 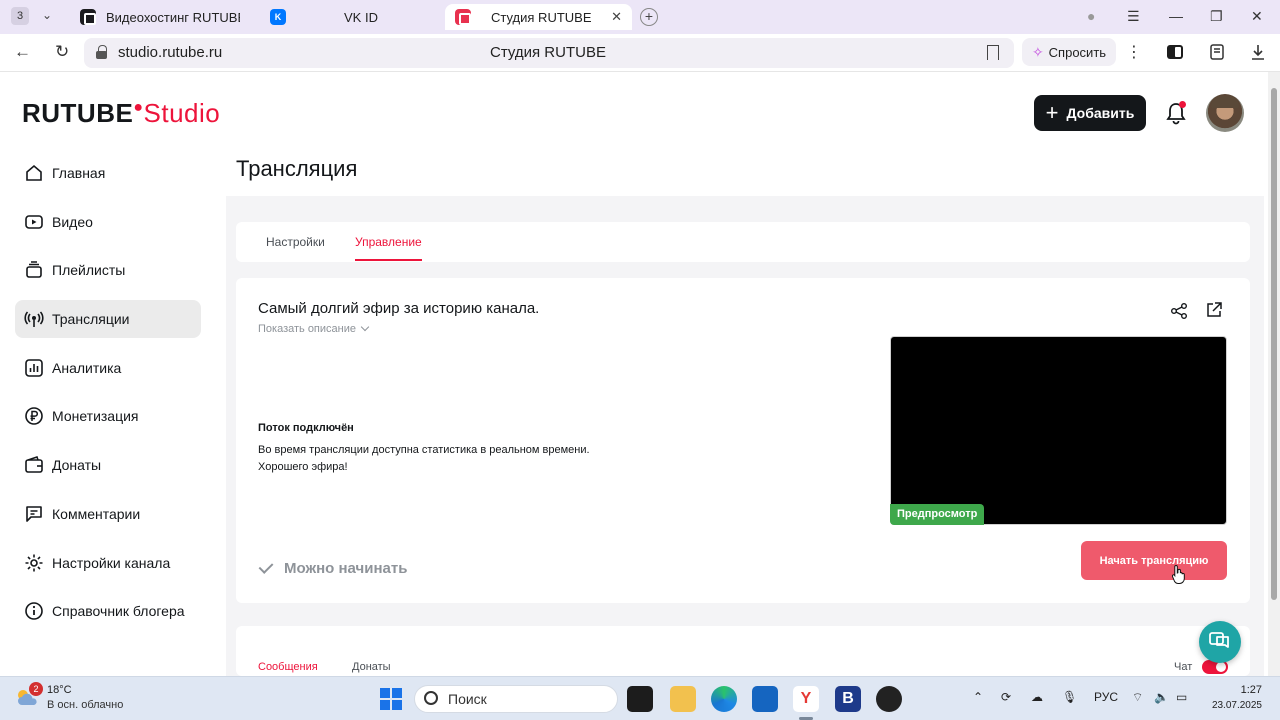 I want to click on sync-icon: ⟳, so click(x=1006, y=697).